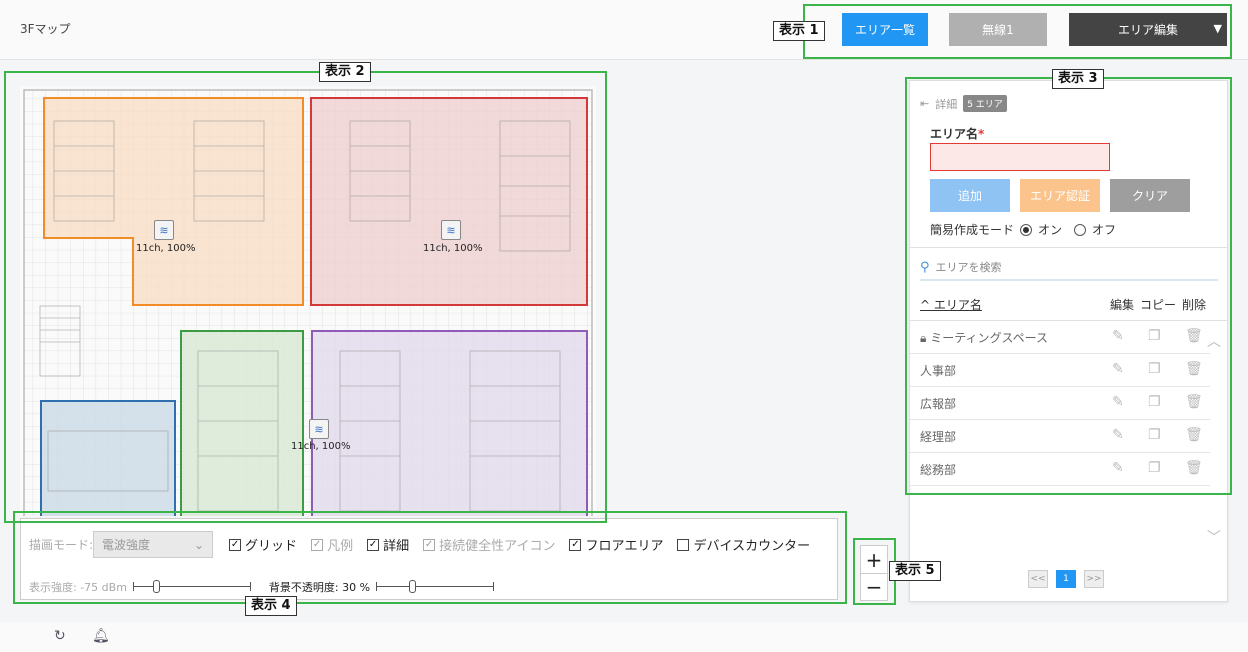  Describe the element at coordinates (1066, 579) in the screenshot. I see `current-page-button: 1` at that location.